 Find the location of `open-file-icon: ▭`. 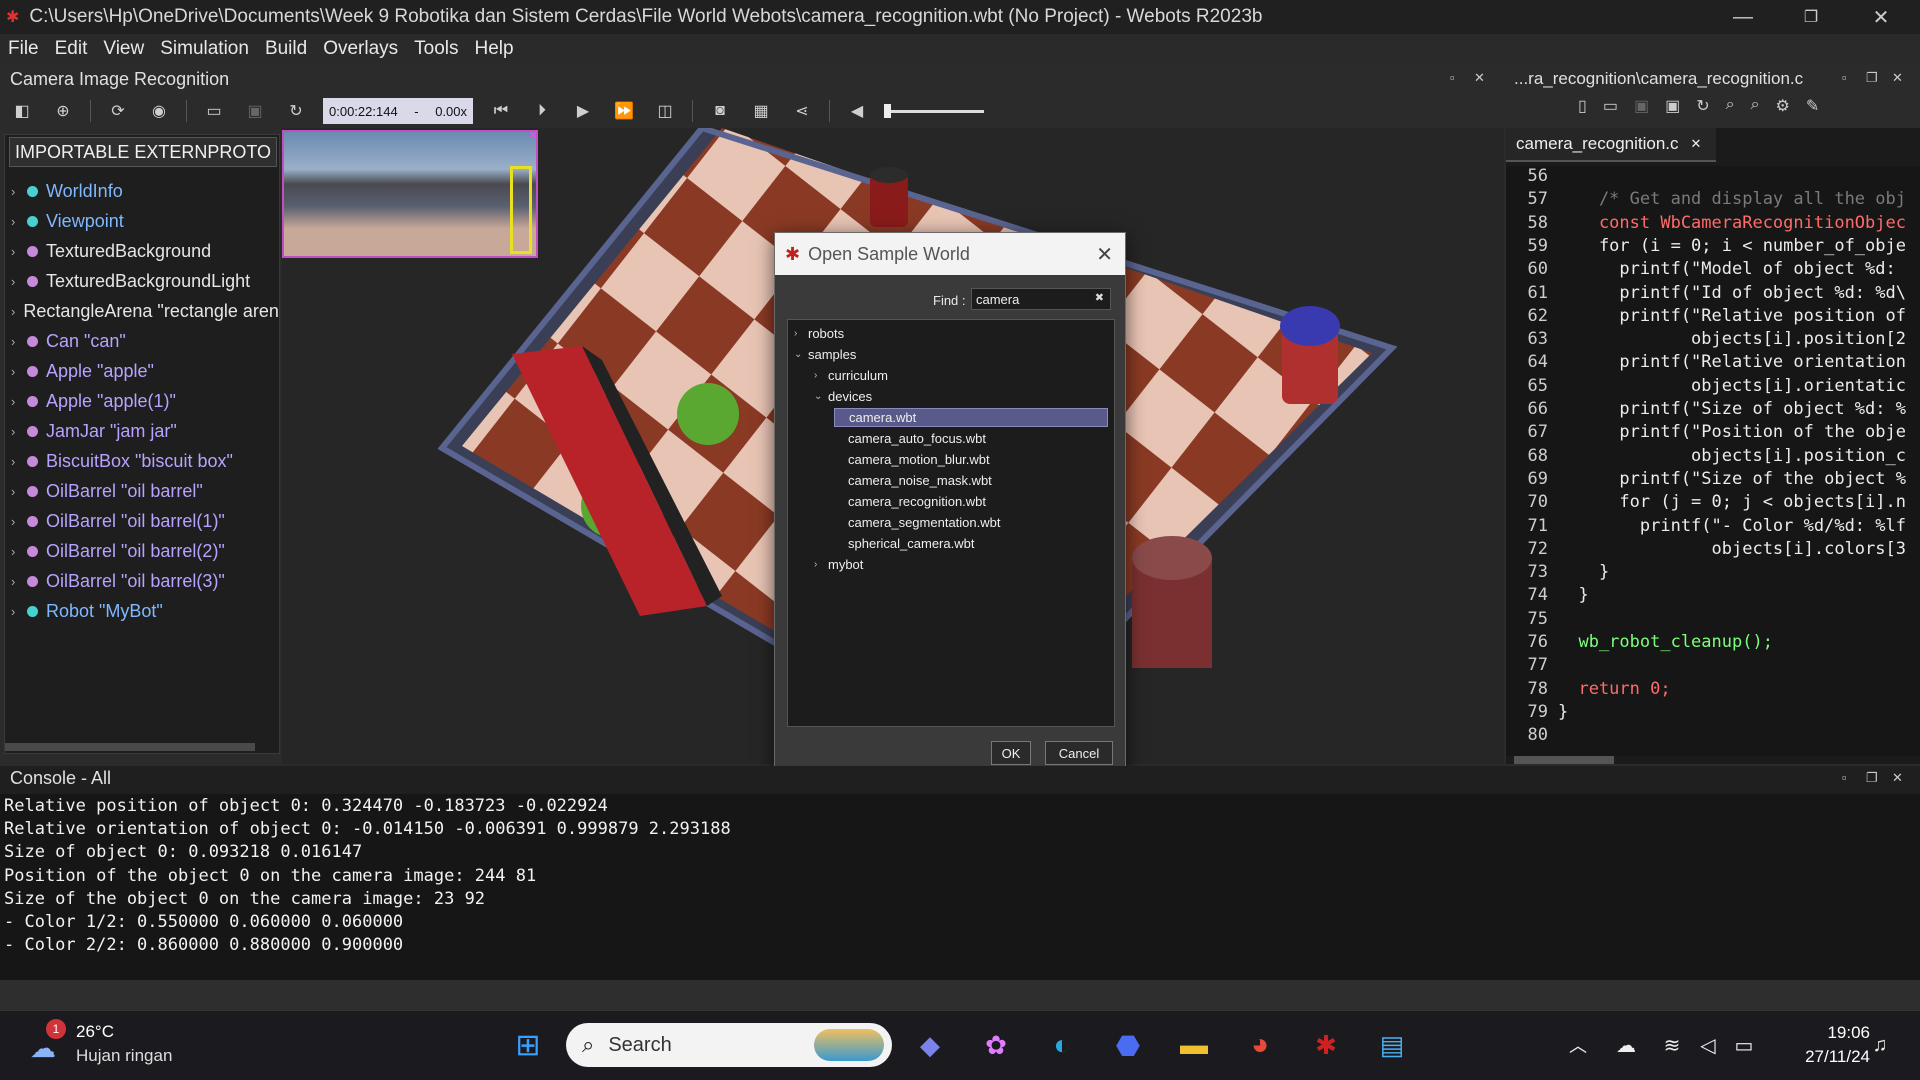

open-file-icon: ▭ is located at coordinates (1610, 106).